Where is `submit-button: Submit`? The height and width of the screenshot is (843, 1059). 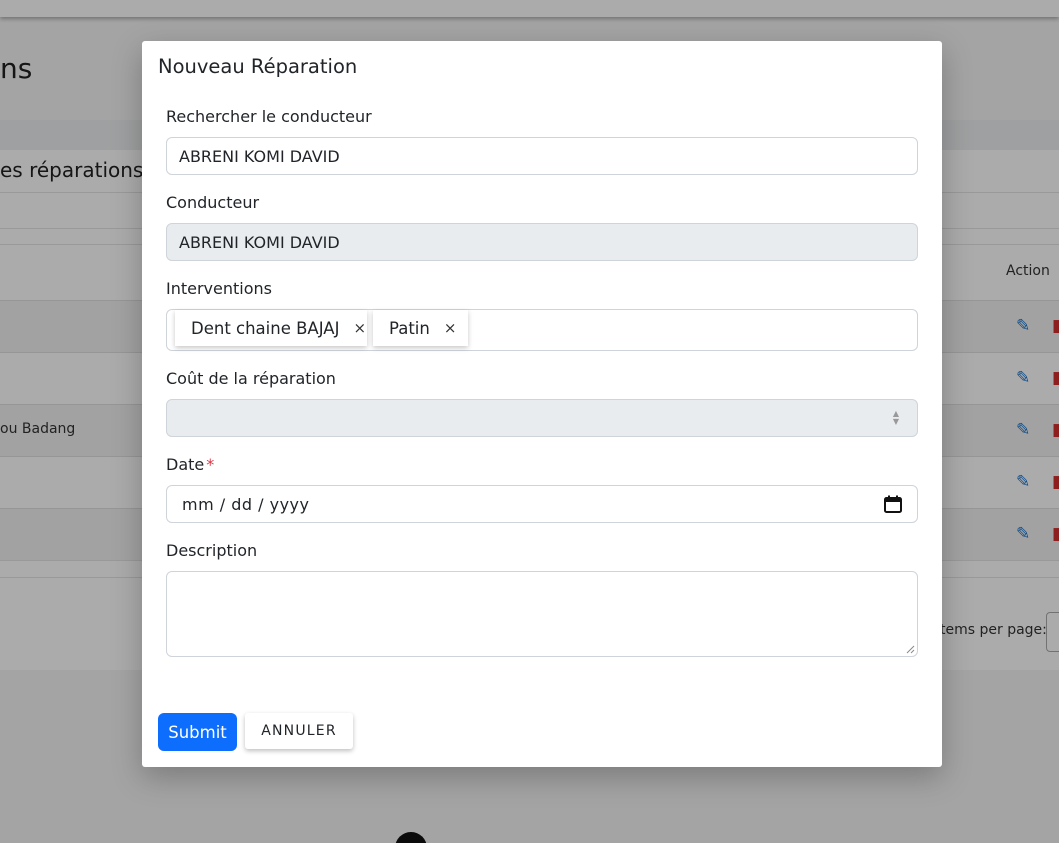
submit-button: Submit is located at coordinates (197, 732).